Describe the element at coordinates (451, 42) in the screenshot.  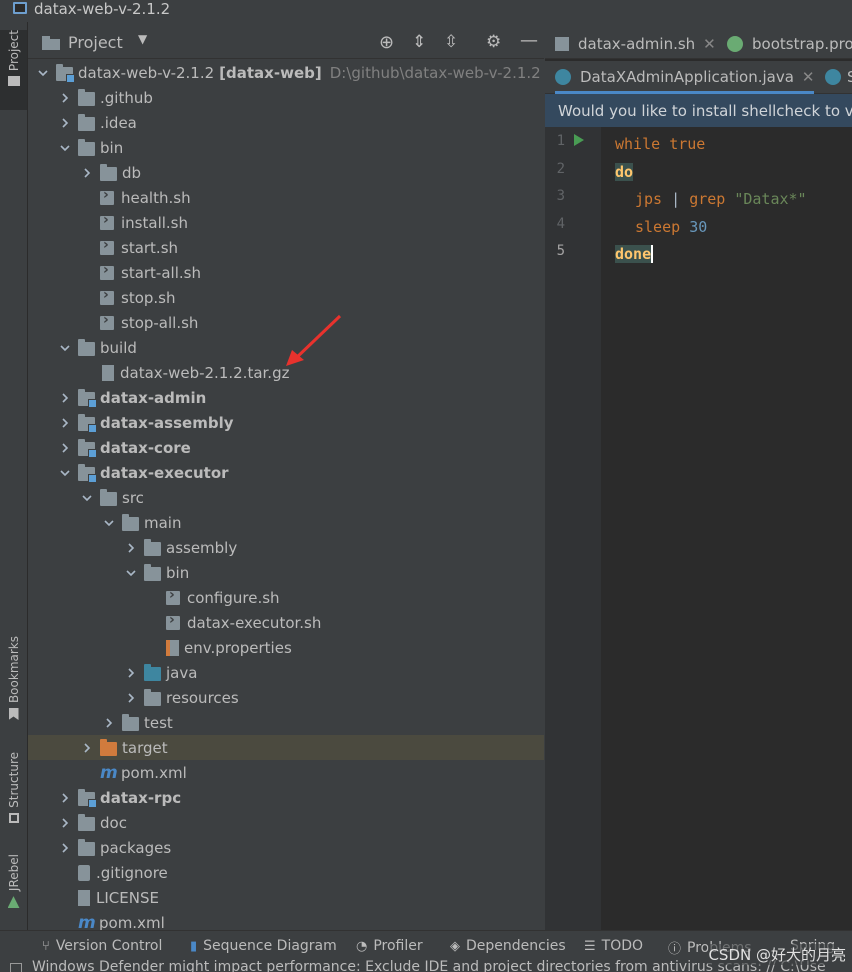
I see `collapse-all-icon: ⇳` at that location.